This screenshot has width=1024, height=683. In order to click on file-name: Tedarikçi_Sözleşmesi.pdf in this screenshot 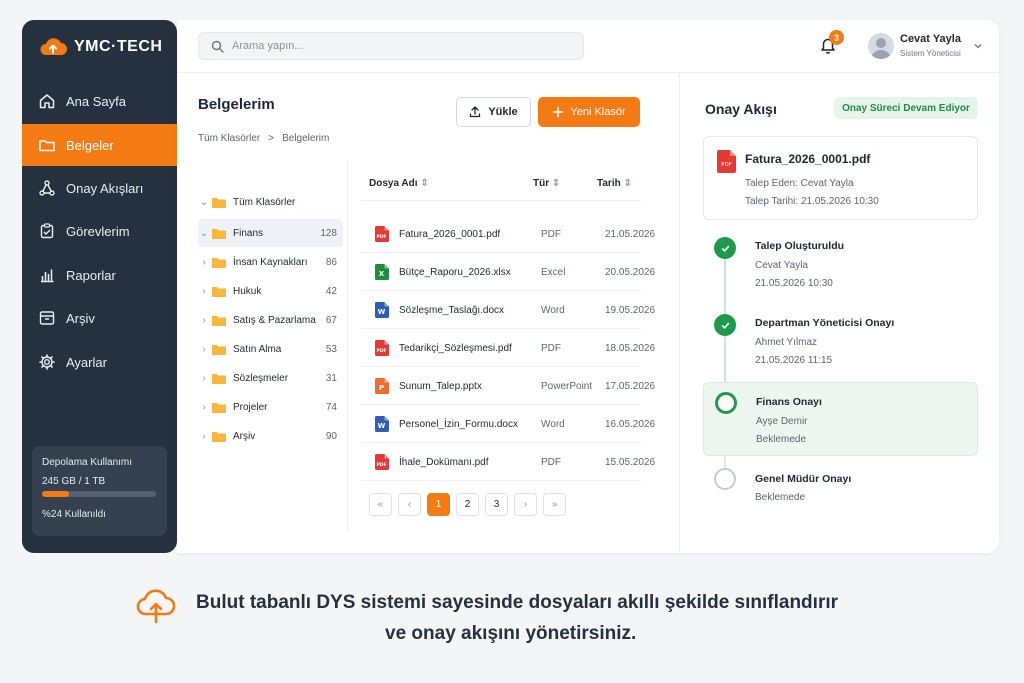, I will do `click(455, 348)`.